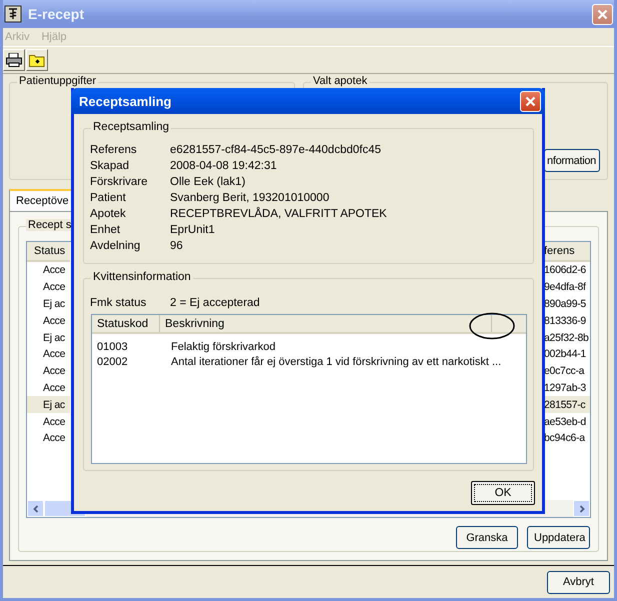  I want to click on table-cell: 813336-9, so click(566, 321).